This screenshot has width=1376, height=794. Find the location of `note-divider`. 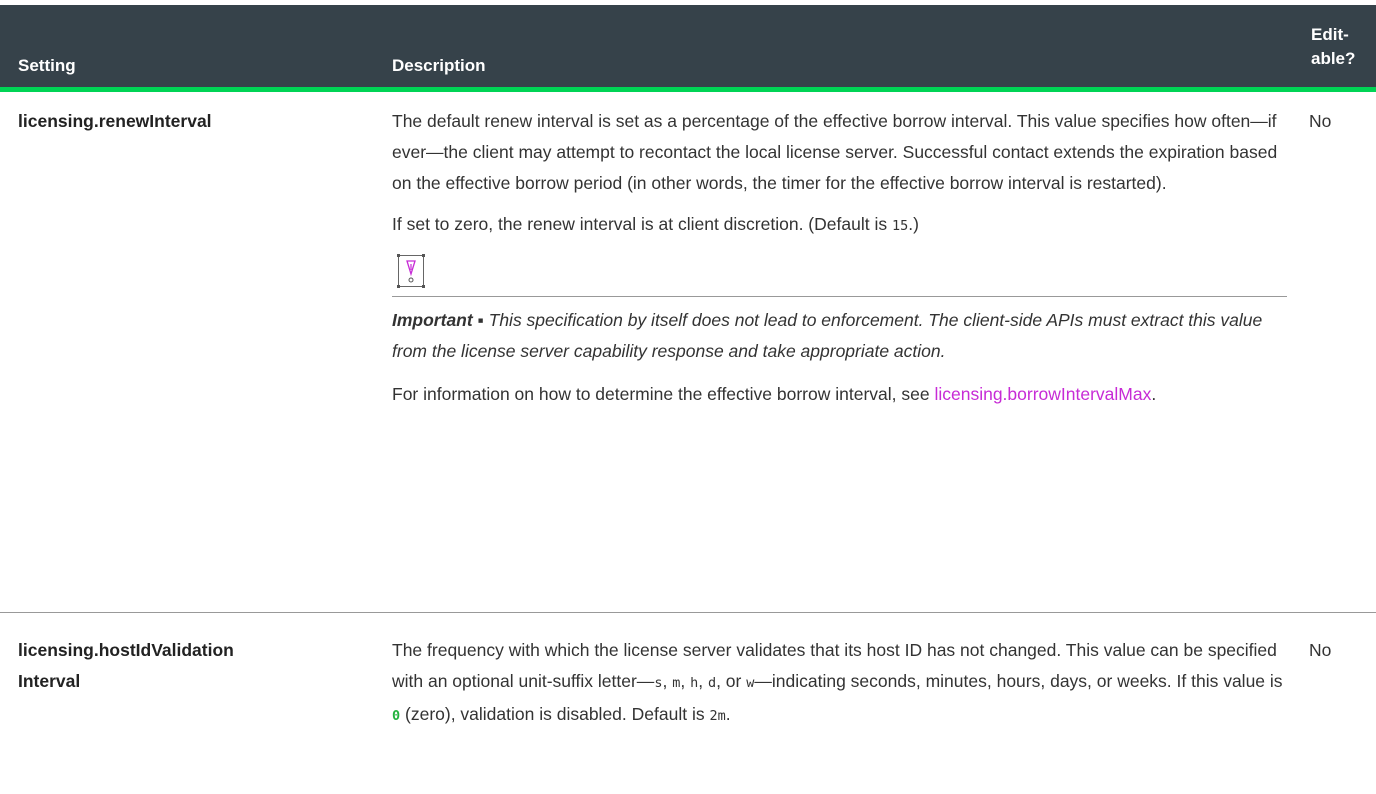

note-divider is located at coordinates (839, 296).